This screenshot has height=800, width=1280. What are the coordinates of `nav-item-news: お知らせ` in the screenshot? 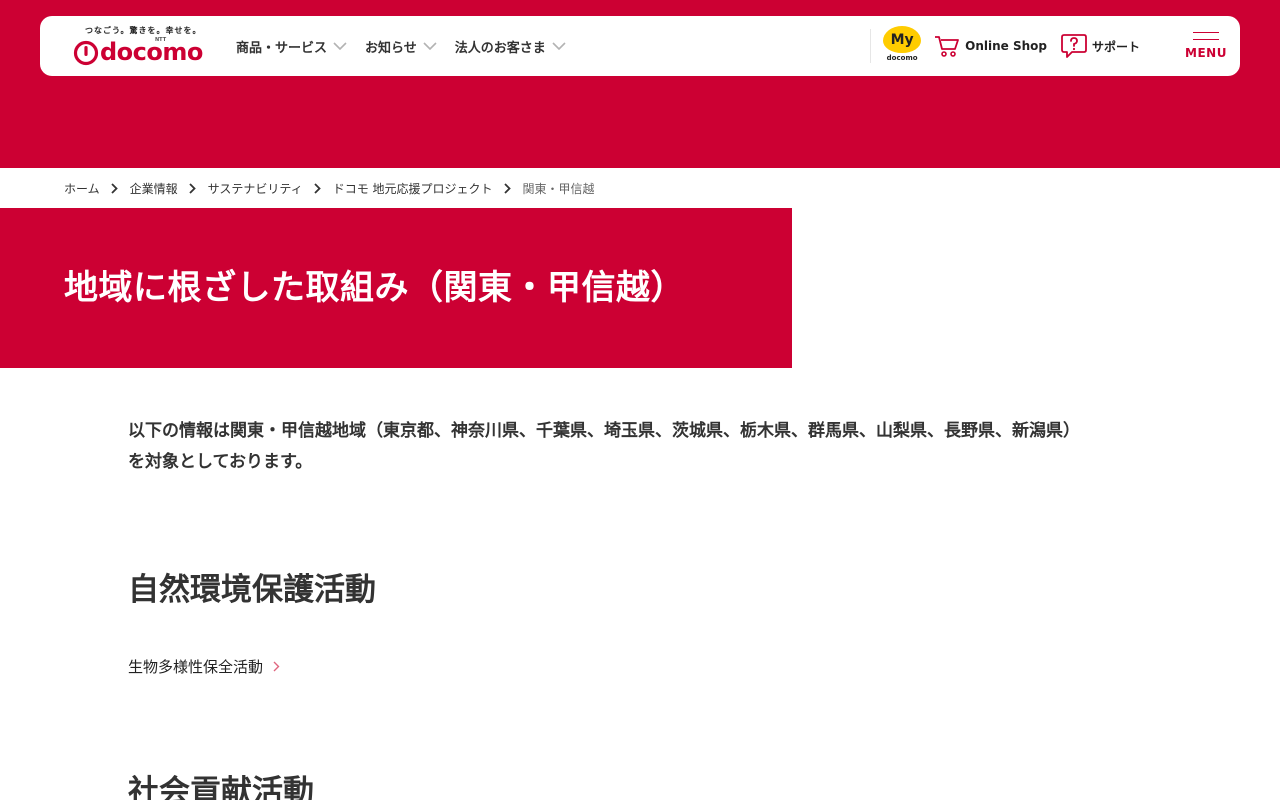 It's located at (401, 46).